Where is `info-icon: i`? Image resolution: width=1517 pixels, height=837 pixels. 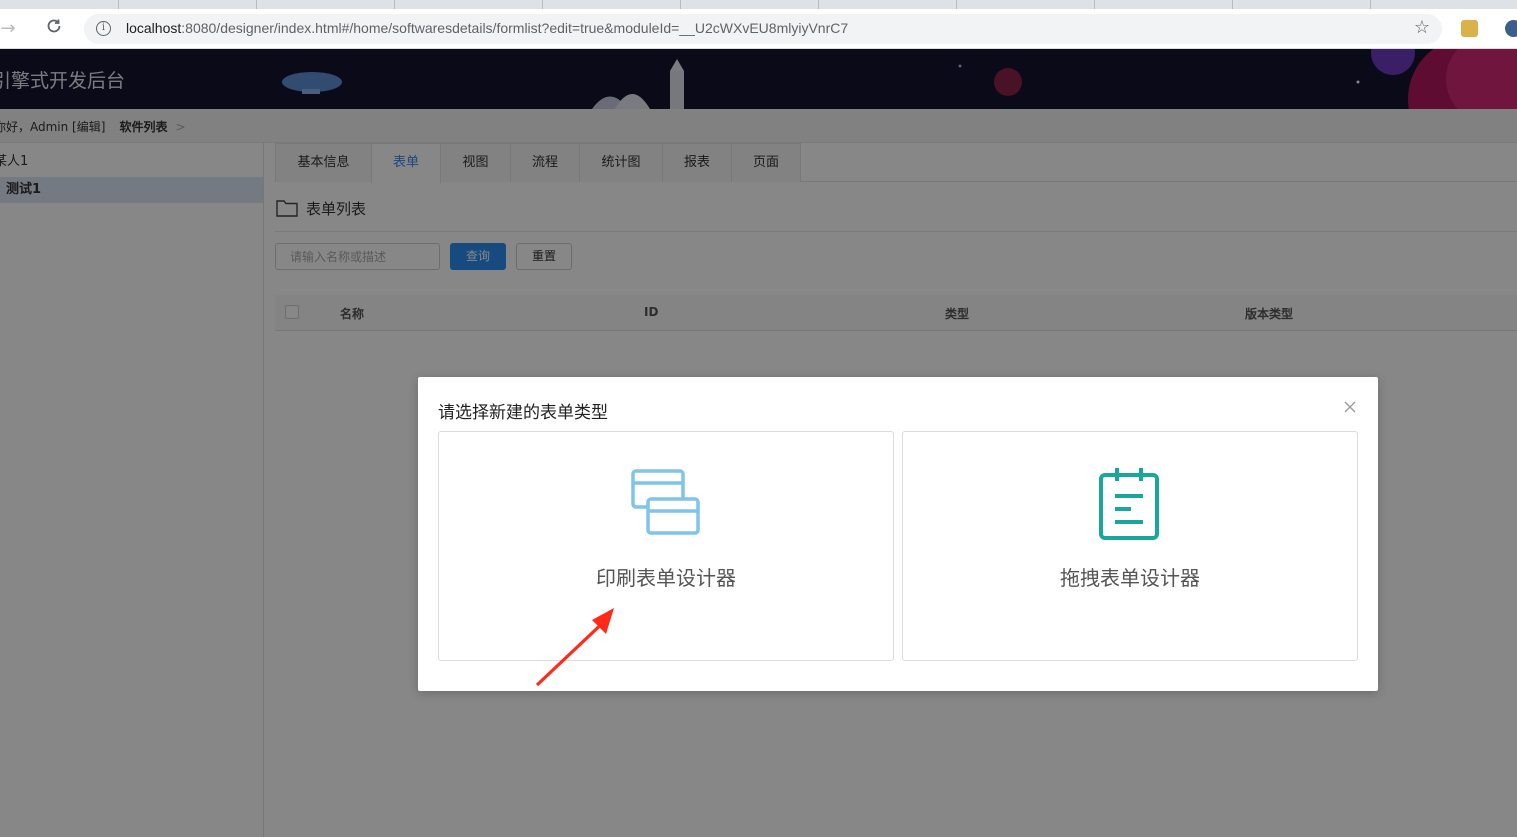 info-icon: i is located at coordinates (103, 28).